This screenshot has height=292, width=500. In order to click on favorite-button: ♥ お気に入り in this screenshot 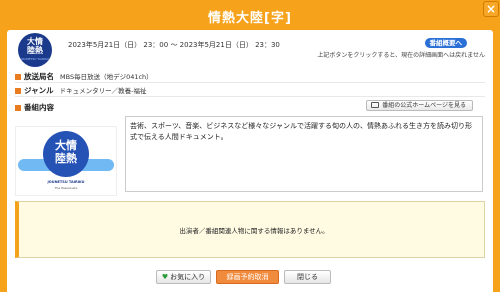, I will do `click(183, 277)`.